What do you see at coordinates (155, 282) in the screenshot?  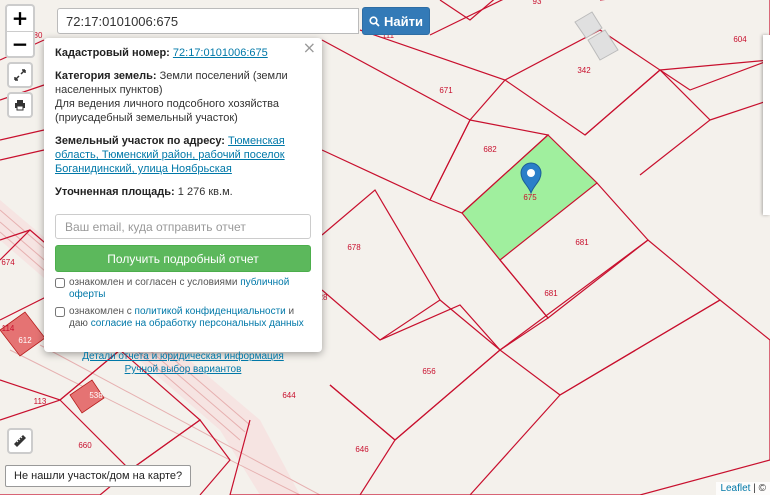 I see `offer-text: ознакомлен и согласен с условиями` at bounding box center [155, 282].